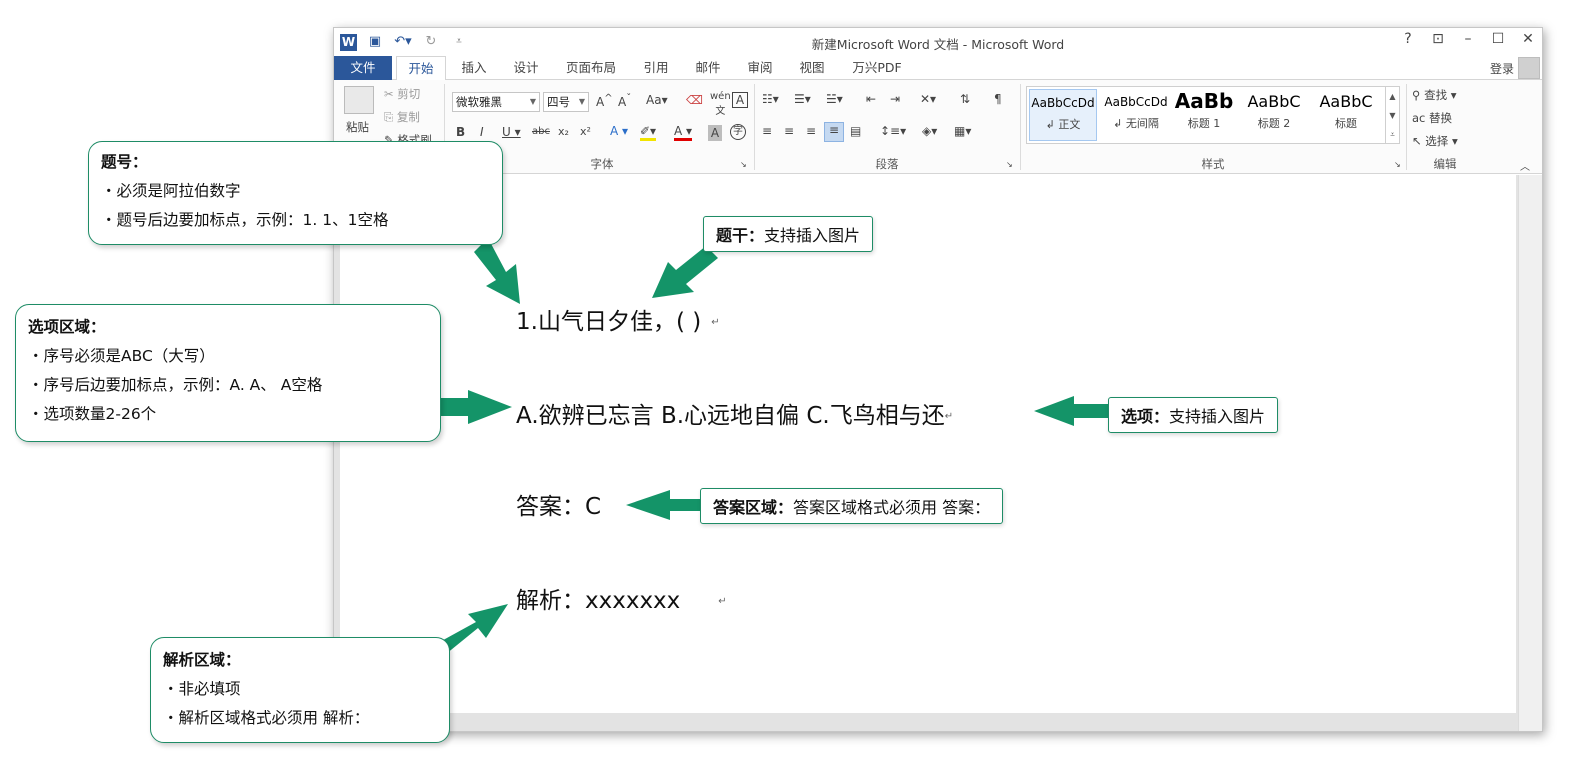  I want to click on align-left-icon: ≡, so click(767, 131).